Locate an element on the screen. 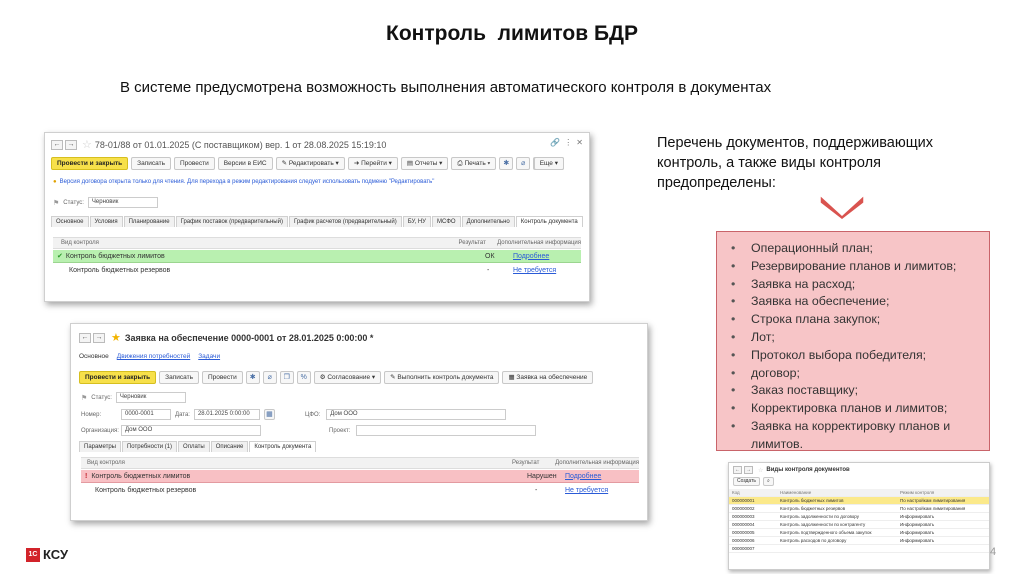 The image size is (1024, 574). cell-name: Контроль подтвержденного объема закупок is located at coordinates (837, 532).